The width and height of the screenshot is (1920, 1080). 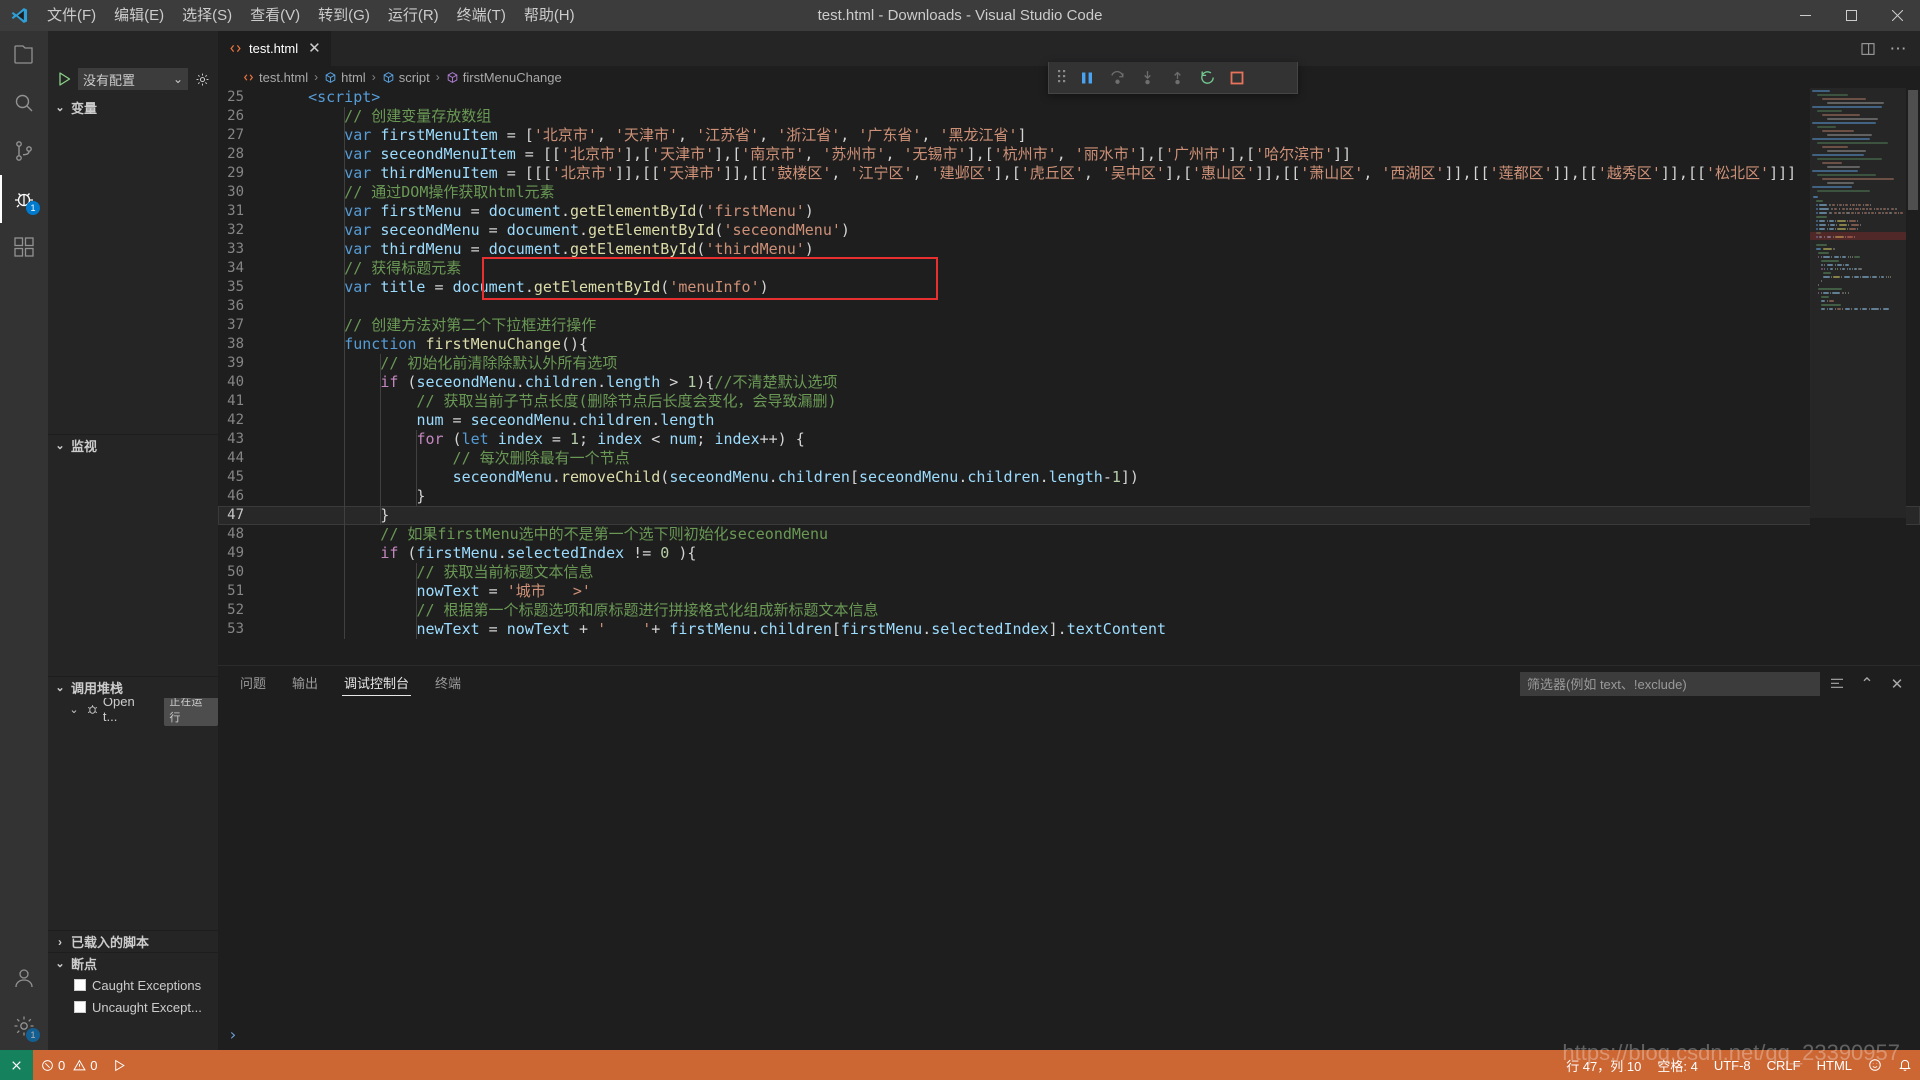 I want to click on panel-tab-debug-console: 调试控制台, so click(x=377, y=683).